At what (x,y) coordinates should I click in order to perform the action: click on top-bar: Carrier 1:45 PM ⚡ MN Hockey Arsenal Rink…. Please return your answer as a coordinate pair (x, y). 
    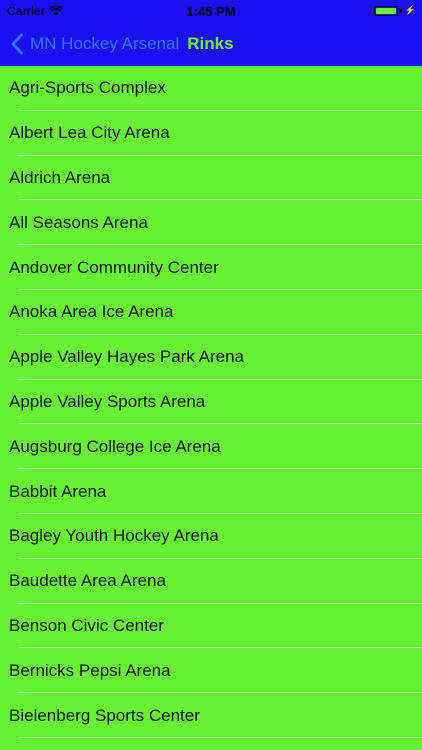
    Looking at the image, I should click on (211, 33).